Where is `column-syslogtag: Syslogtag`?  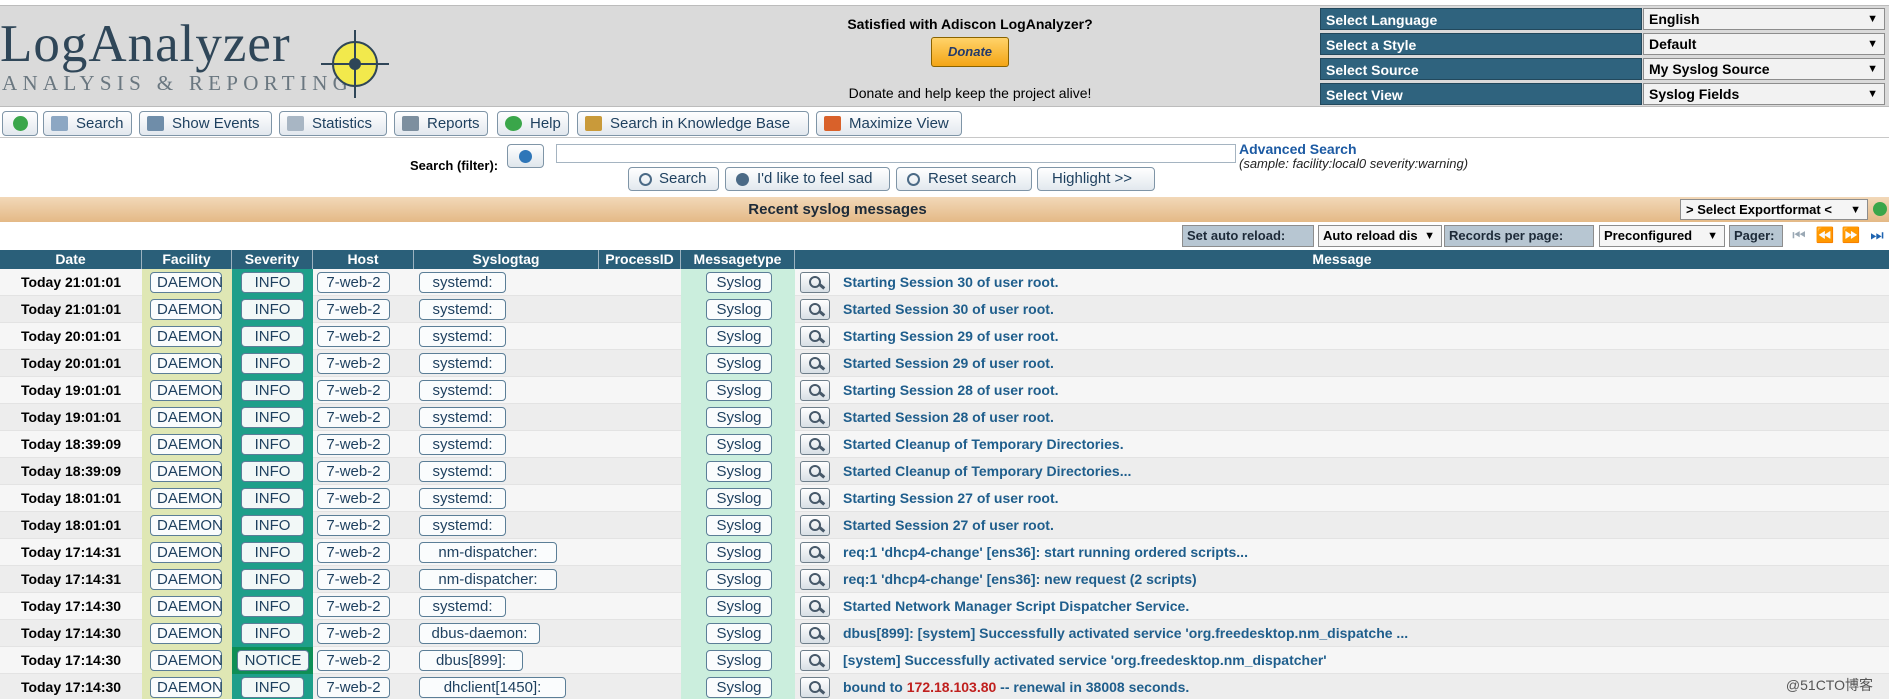 column-syslogtag: Syslogtag is located at coordinates (506, 259).